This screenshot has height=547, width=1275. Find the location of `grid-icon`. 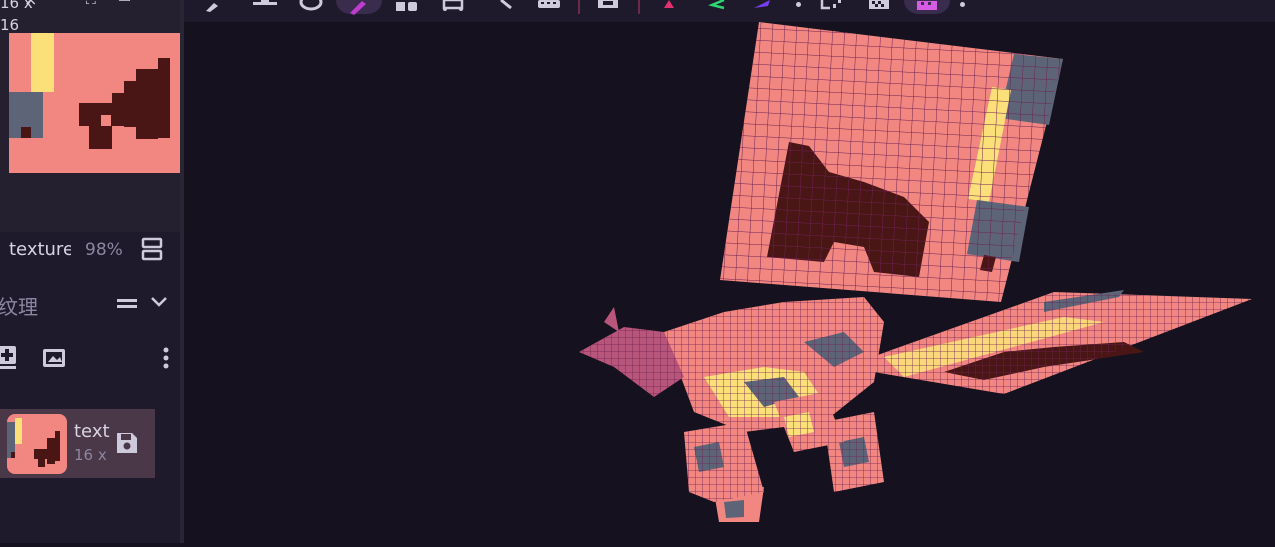

grid-icon is located at coordinates (927, 7).